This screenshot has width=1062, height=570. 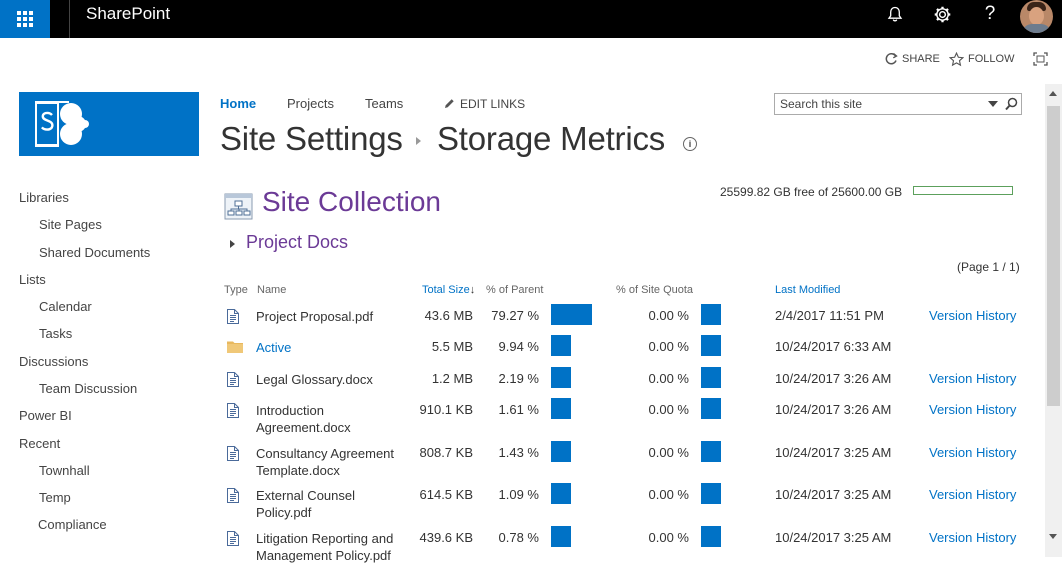 I want to click on app-launcher-icon, so click(x=25, y=19).